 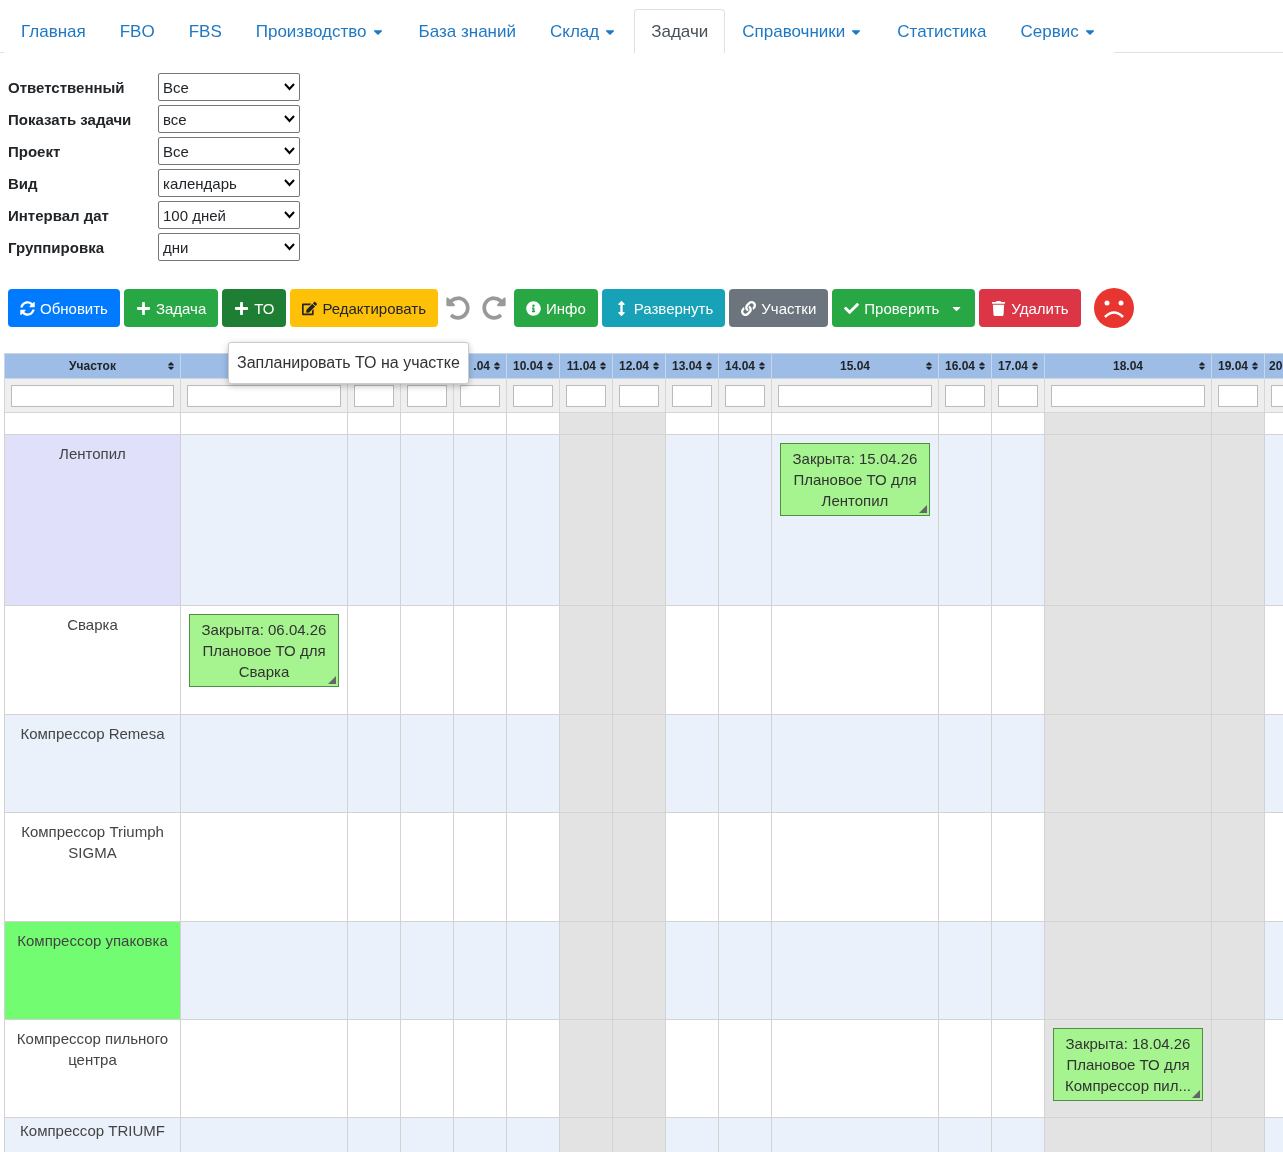 I want to click on row-name: Компрессор пильного центра, so click(x=92, y=1068).